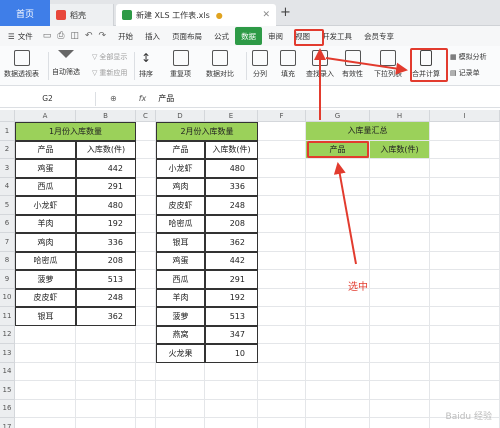  I want to click on tab-home: 首页, so click(25, 13).